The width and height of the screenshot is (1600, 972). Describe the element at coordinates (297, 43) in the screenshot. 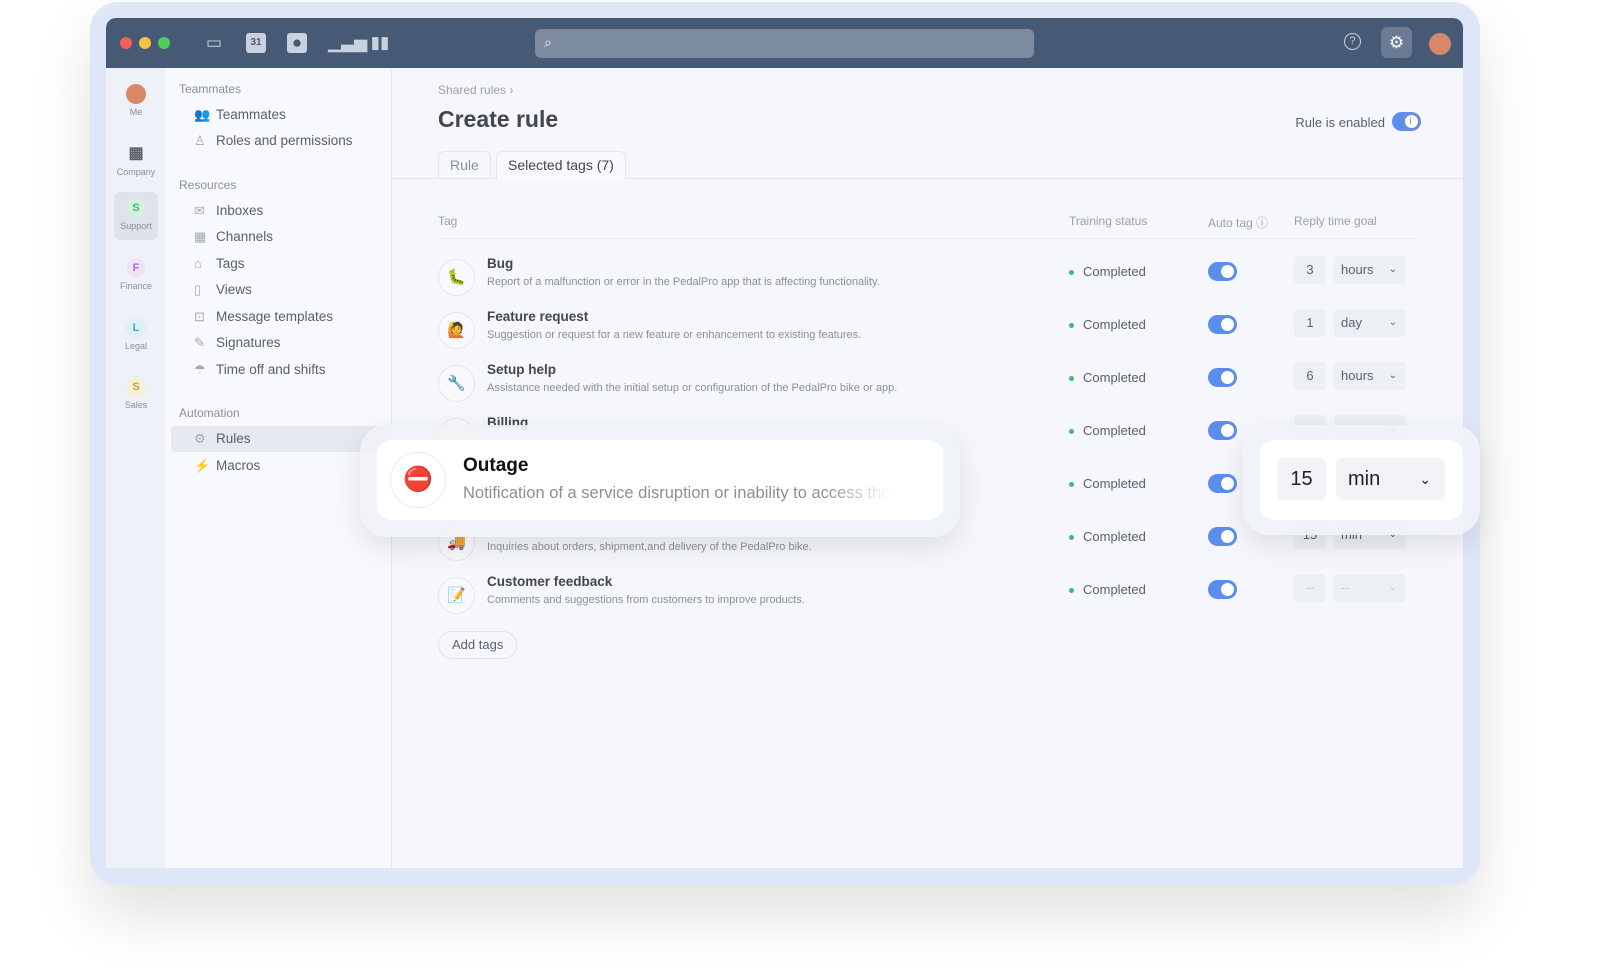

I see `contacts-icon: ●` at that location.